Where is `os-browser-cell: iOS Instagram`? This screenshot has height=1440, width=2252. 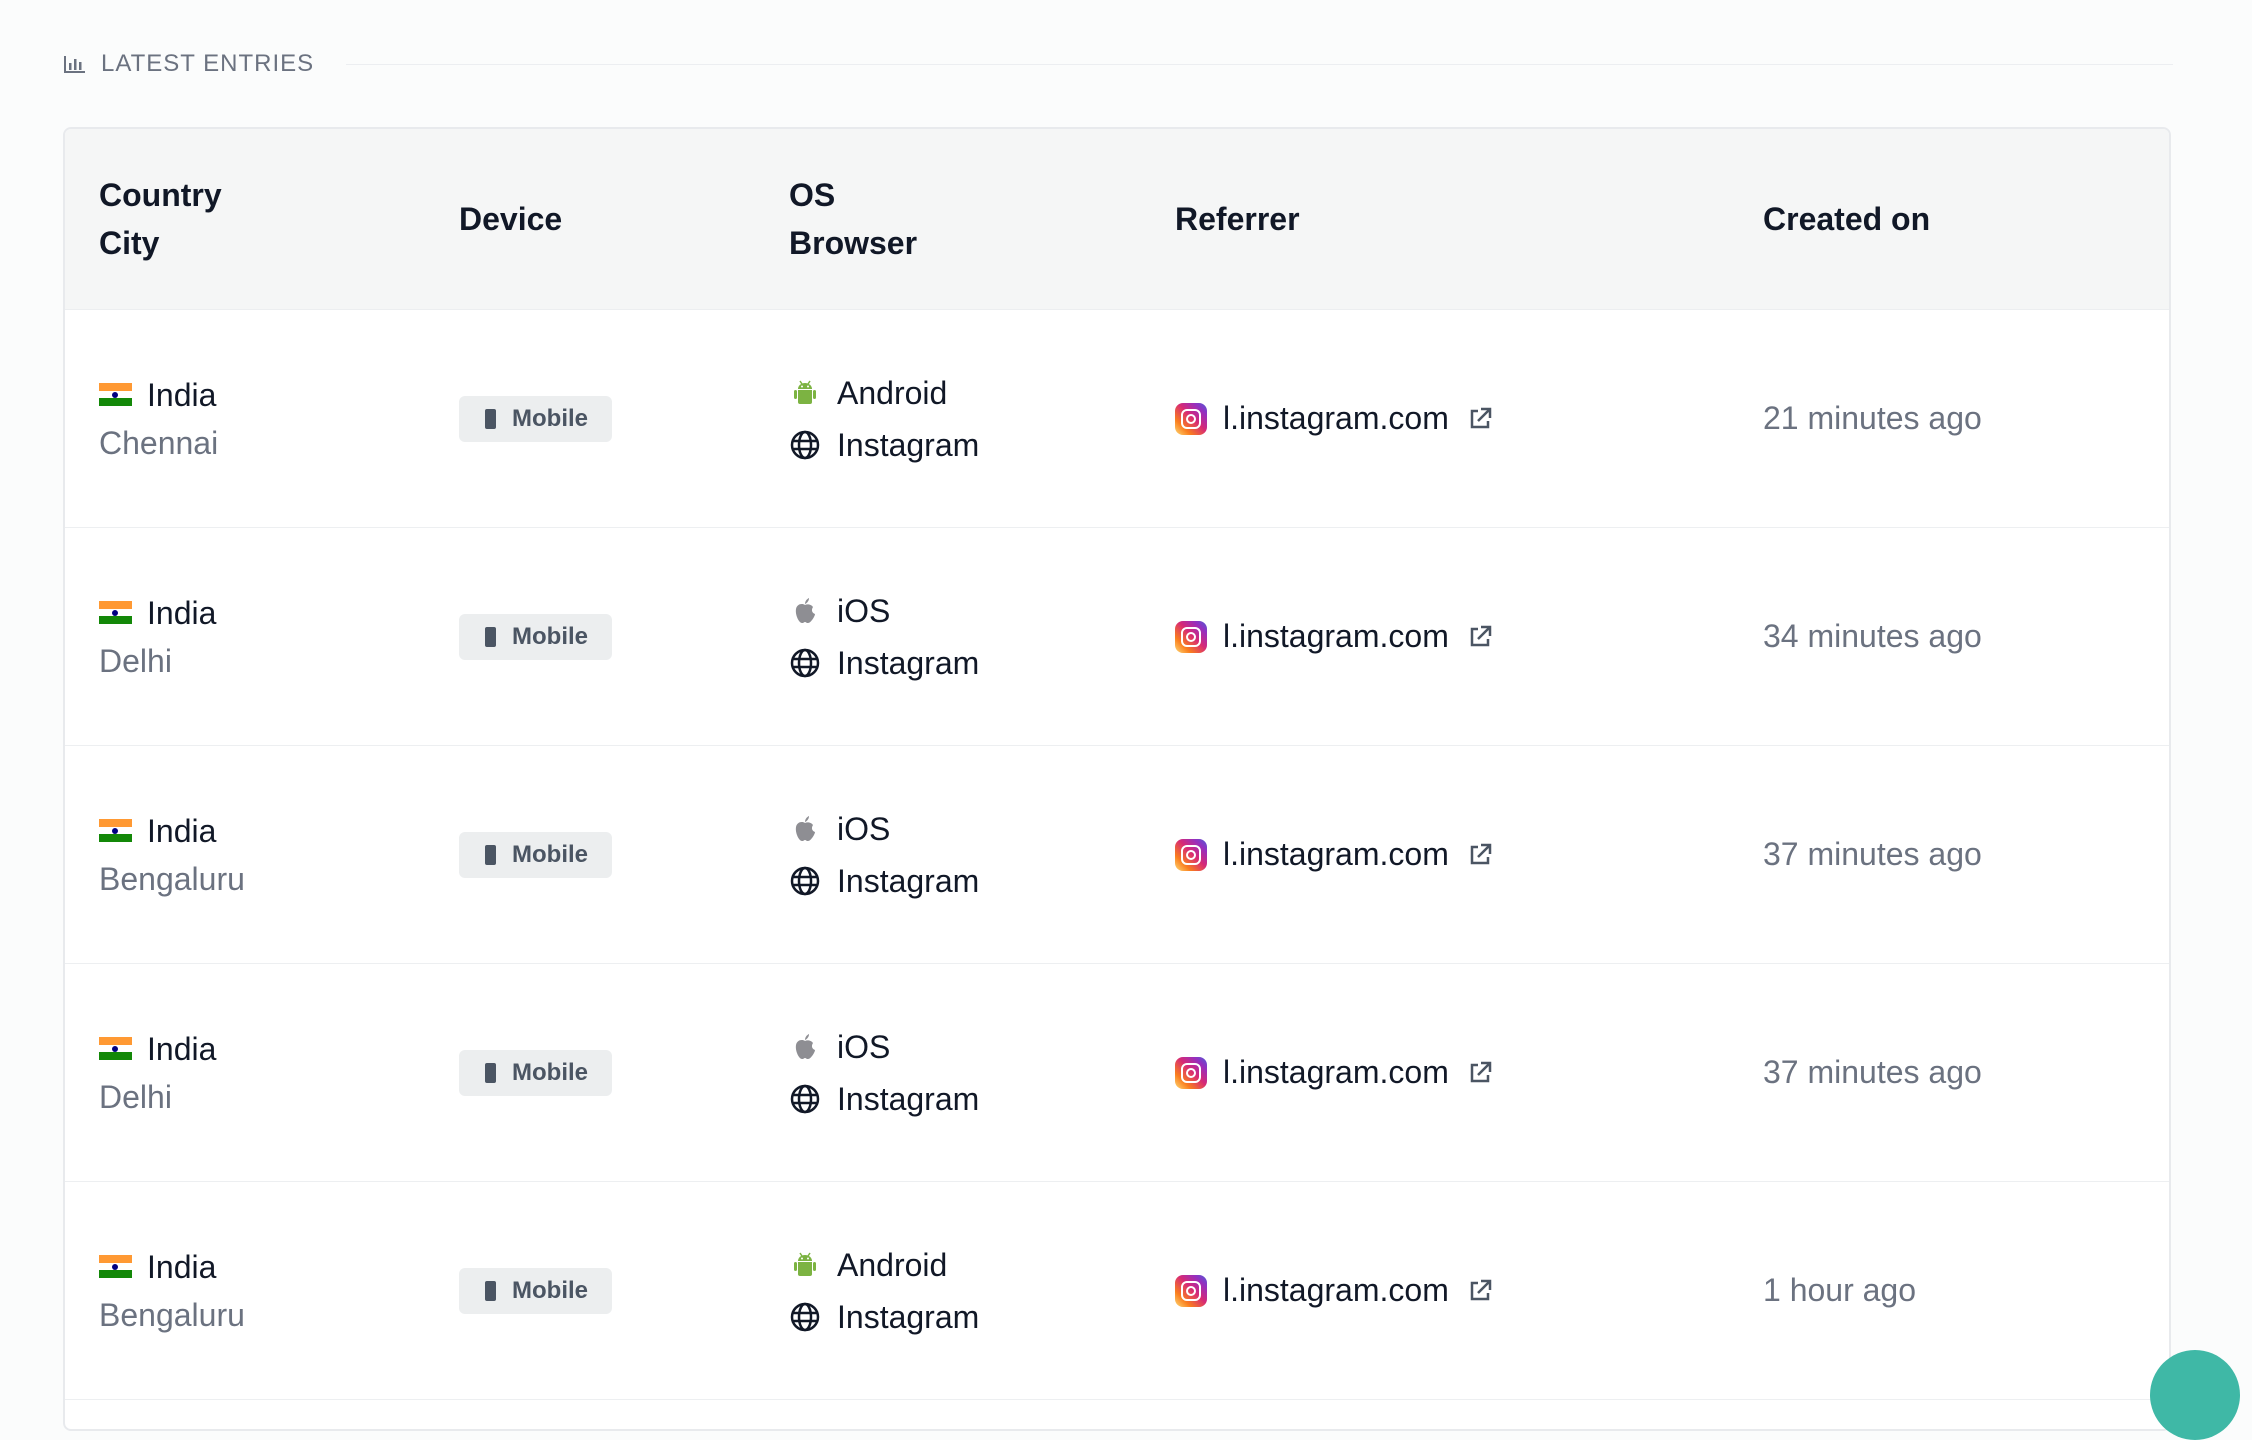 os-browser-cell: iOS Instagram is located at coordinates (884, 636).